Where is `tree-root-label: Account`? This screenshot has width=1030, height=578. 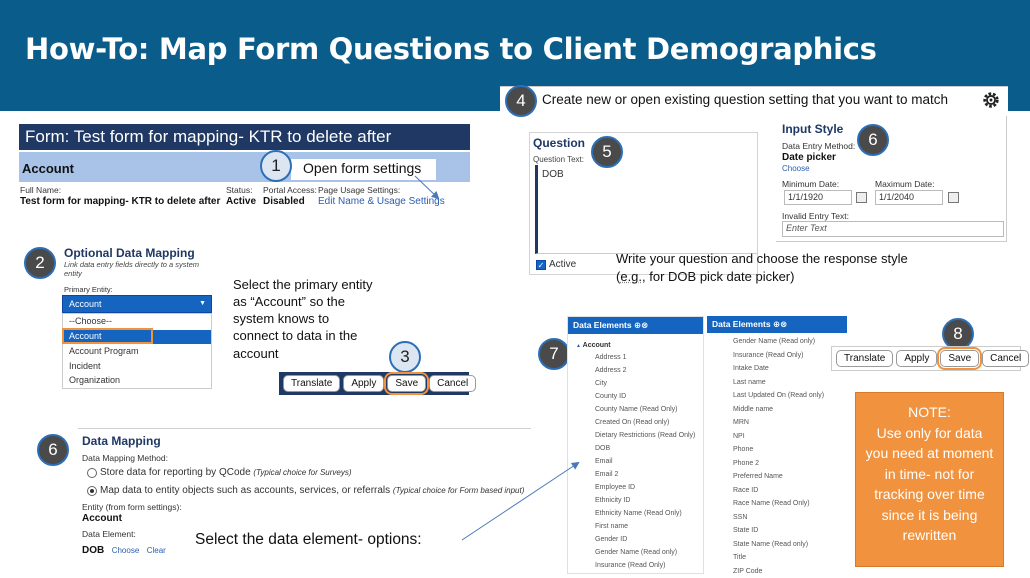
tree-root-label: Account is located at coordinates (596, 345).